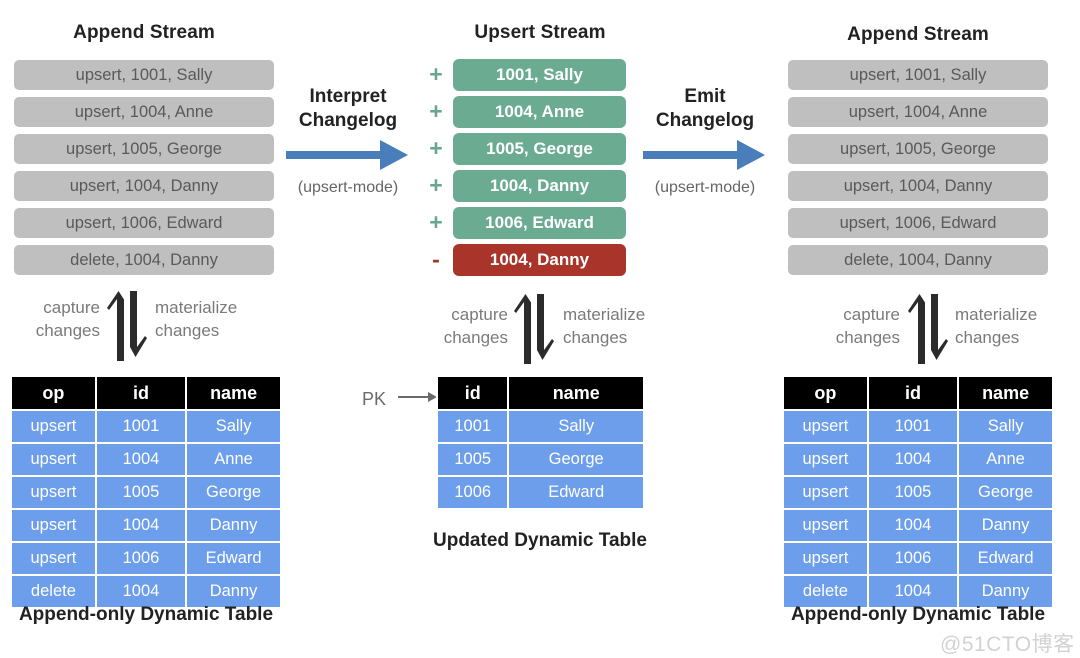  What do you see at coordinates (540, 540) in the screenshot?
I see `middle-table-caption: Updated Dynamic Table` at bounding box center [540, 540].